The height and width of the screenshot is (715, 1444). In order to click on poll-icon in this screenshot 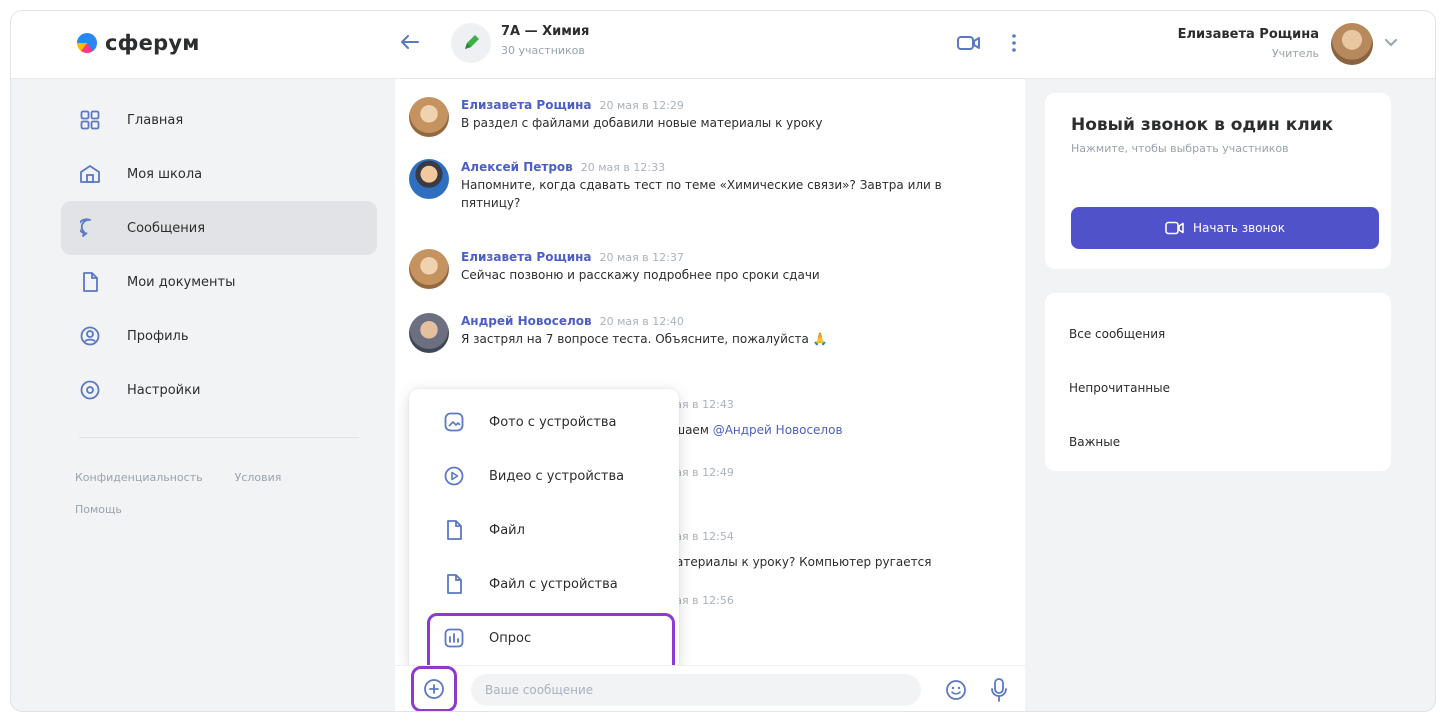, I will do `click(454, 638)`.